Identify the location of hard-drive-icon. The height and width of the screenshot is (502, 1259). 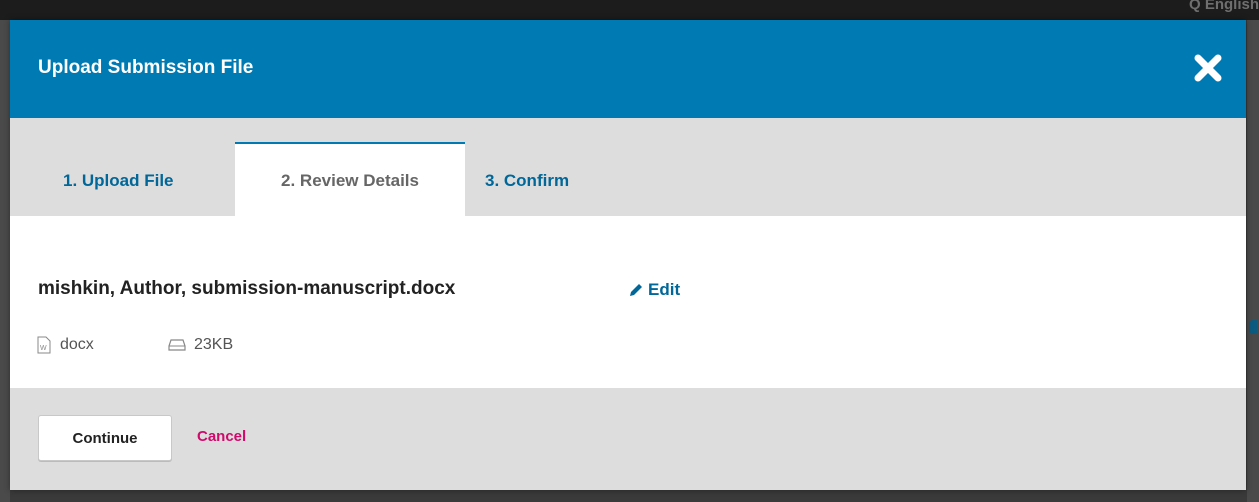
(177, 345).